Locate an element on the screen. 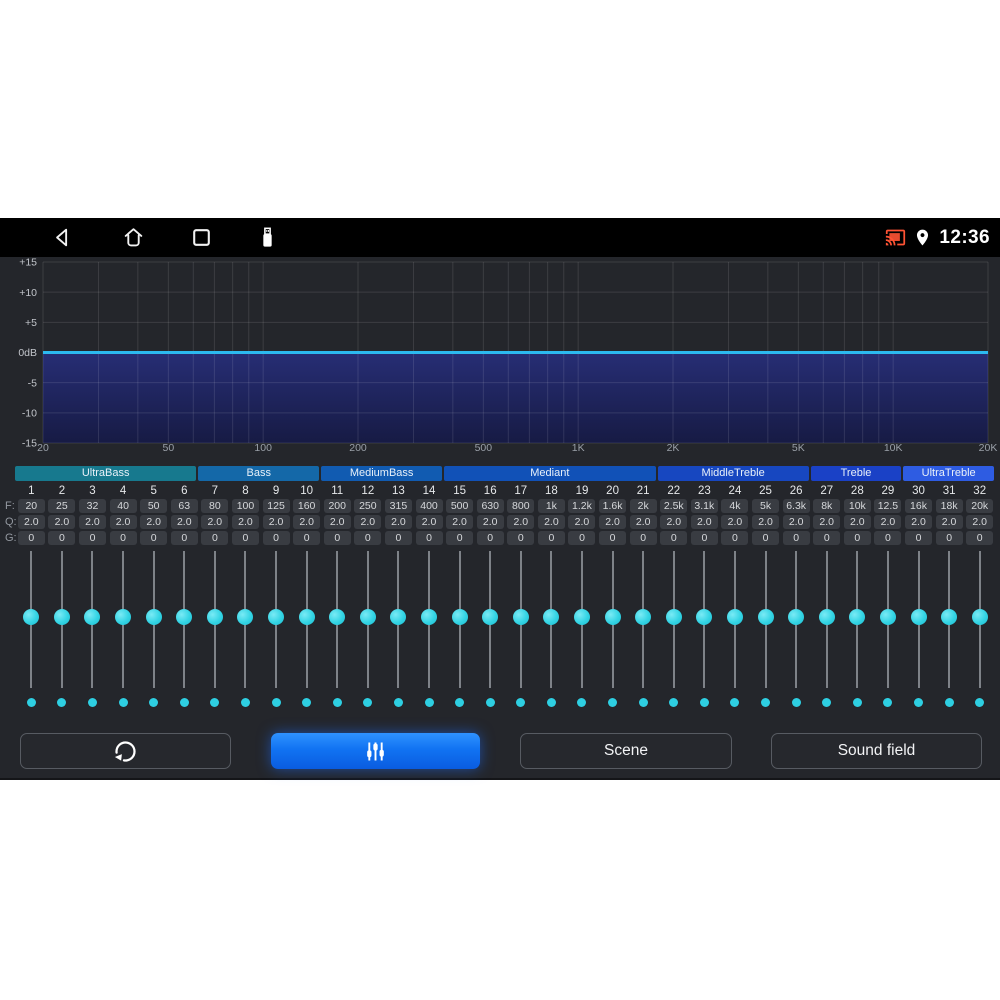 The height and width of the screenshot is (1000, 1000). equalizer-button is located at coordinates (375, 751).